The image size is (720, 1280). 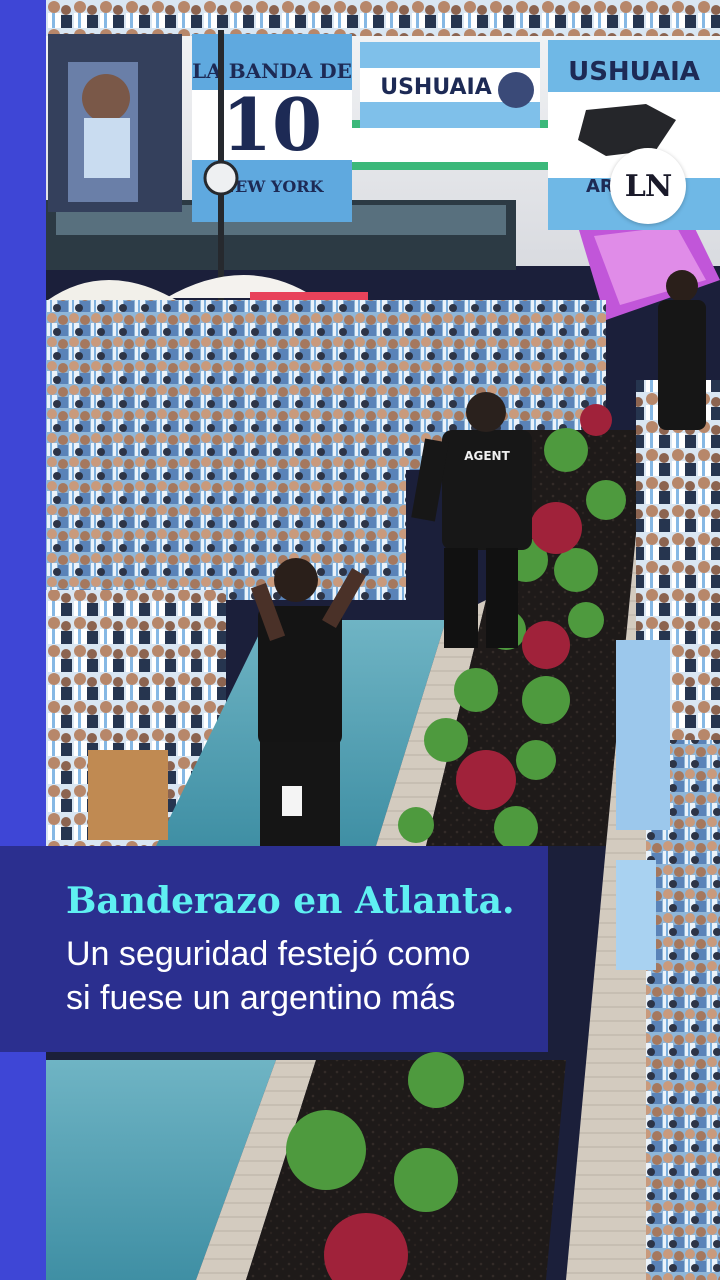 I want to click on la-nacion-logo: LN, so click(x=648, y=186).